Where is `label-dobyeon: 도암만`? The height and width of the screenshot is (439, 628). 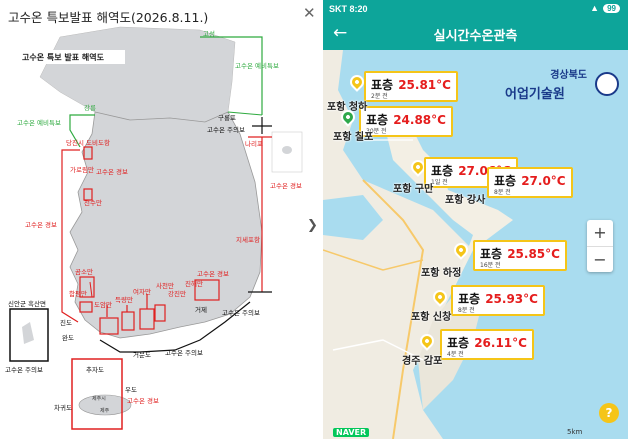
label-dobyeon: 도암만 is located at coordinates (103, 304).